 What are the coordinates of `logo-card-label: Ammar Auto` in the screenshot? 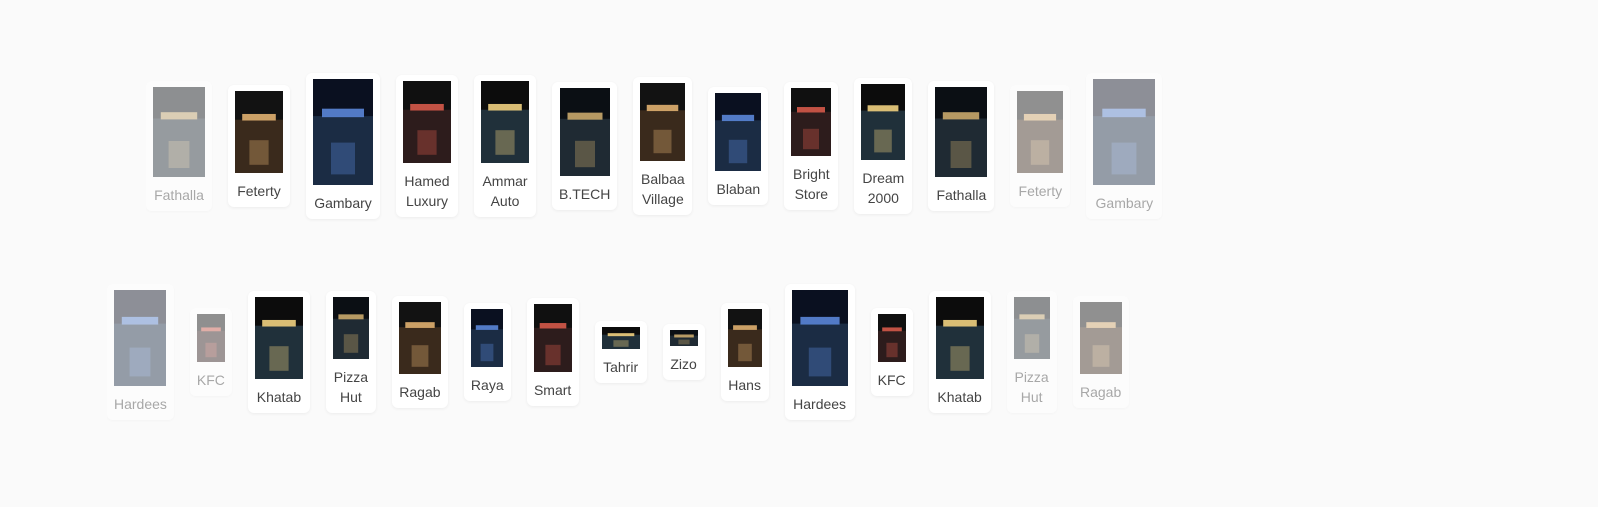 It's located at (505, 191).